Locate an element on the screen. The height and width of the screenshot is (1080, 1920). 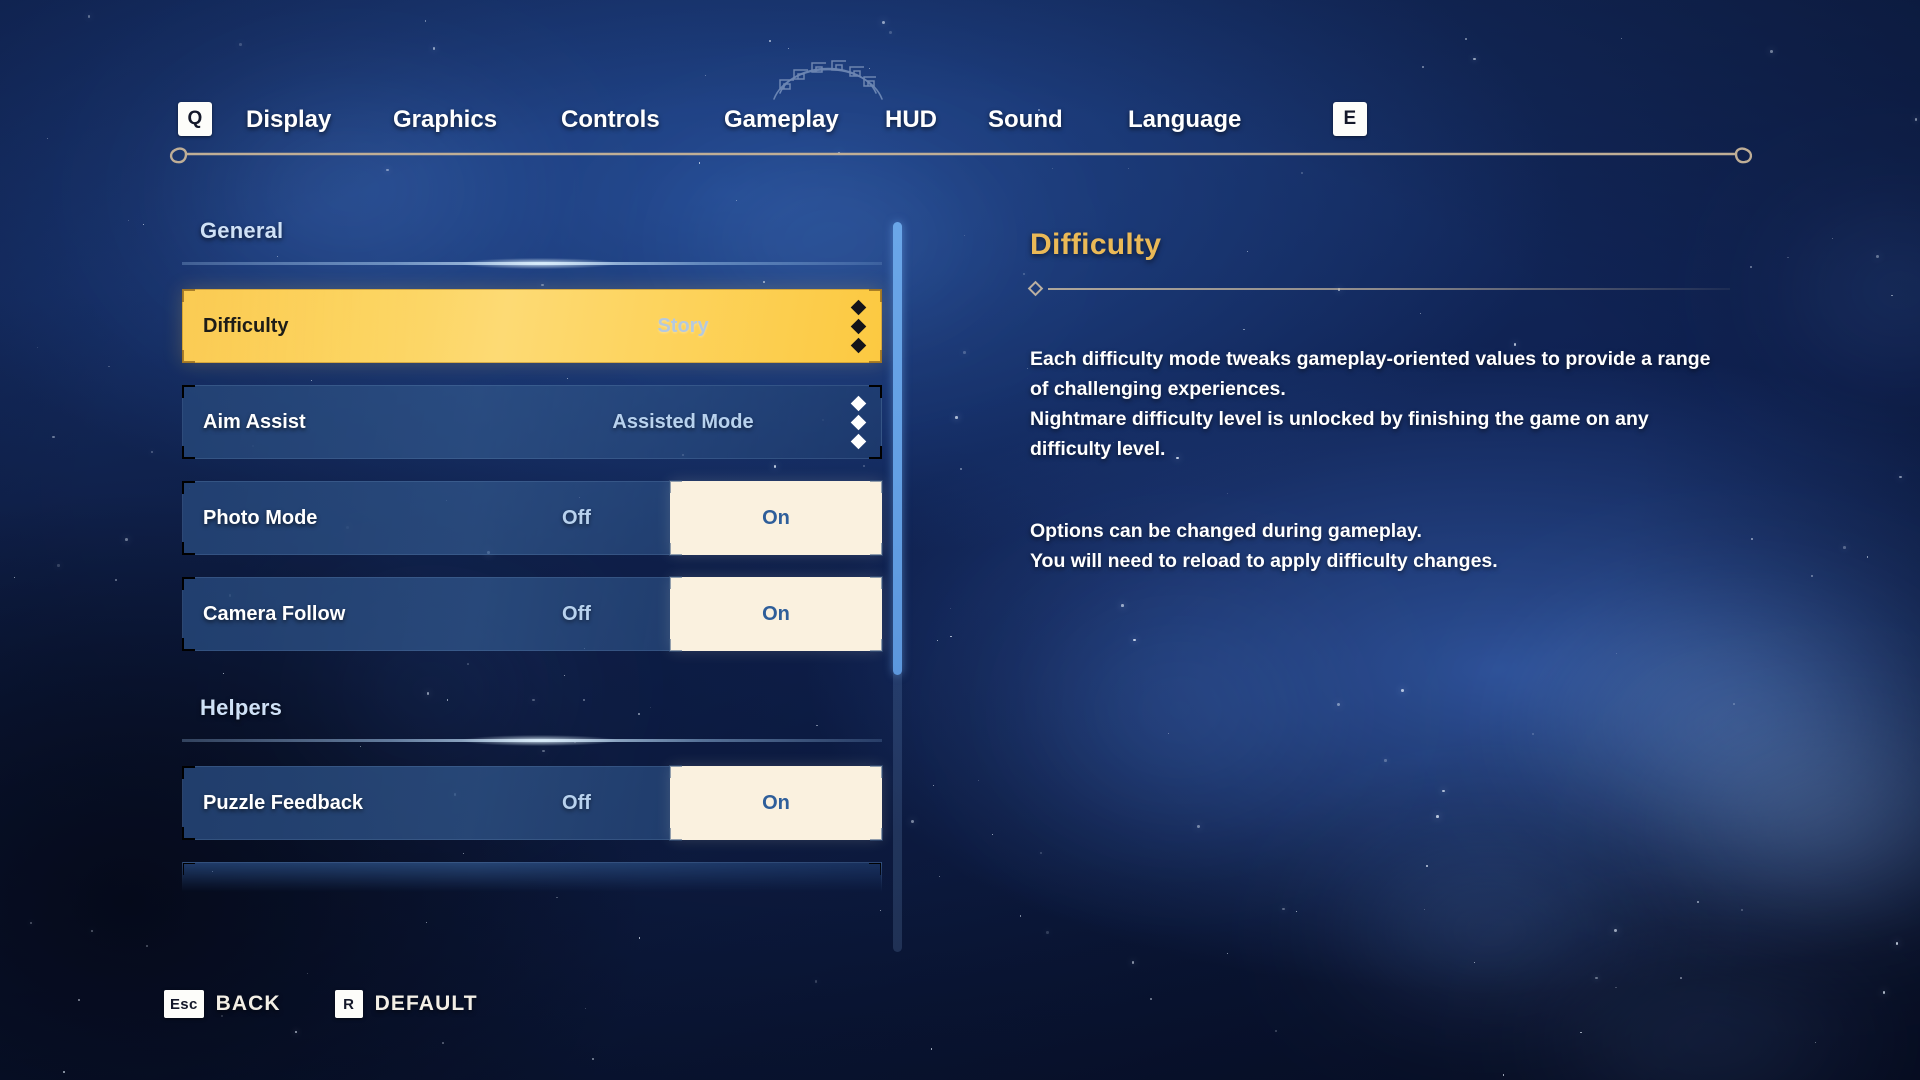
setting-row-puzzle-feedback: Puzzle Feedback Off On is located at coordinates (532, 803).